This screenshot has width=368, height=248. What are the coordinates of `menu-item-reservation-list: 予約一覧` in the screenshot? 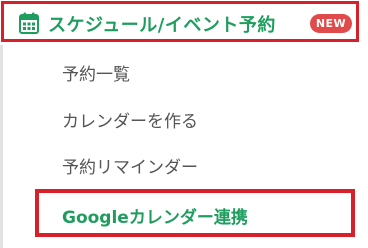 It's located at (96, 72).